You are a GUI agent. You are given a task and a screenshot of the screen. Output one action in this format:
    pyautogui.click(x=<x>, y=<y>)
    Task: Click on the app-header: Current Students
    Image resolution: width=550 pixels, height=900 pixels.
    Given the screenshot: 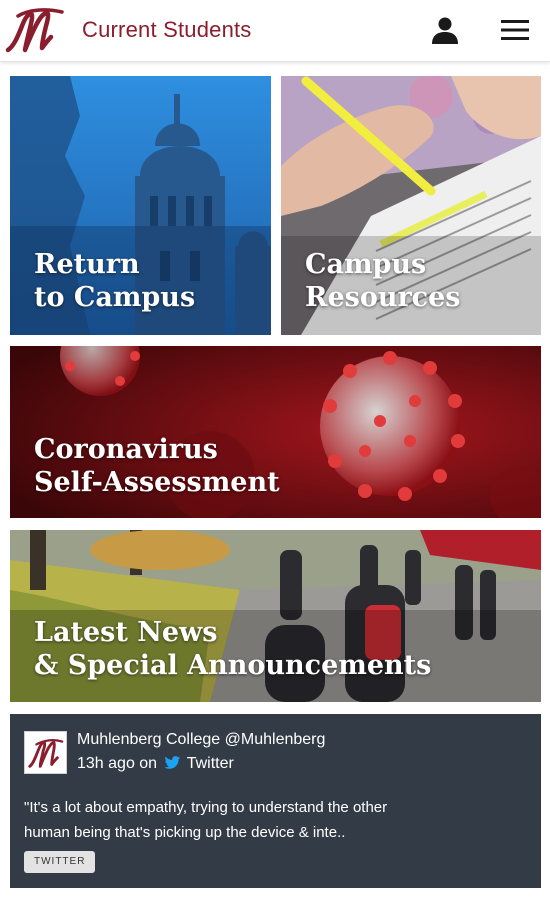 What is the action you would take?
    pyautogui.click(x=275, y=31)
    